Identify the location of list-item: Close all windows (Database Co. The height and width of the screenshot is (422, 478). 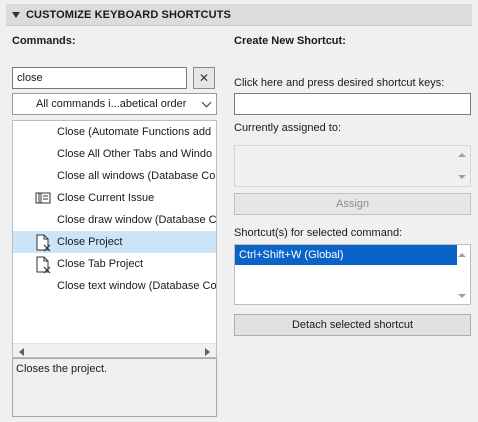
(114, 176).